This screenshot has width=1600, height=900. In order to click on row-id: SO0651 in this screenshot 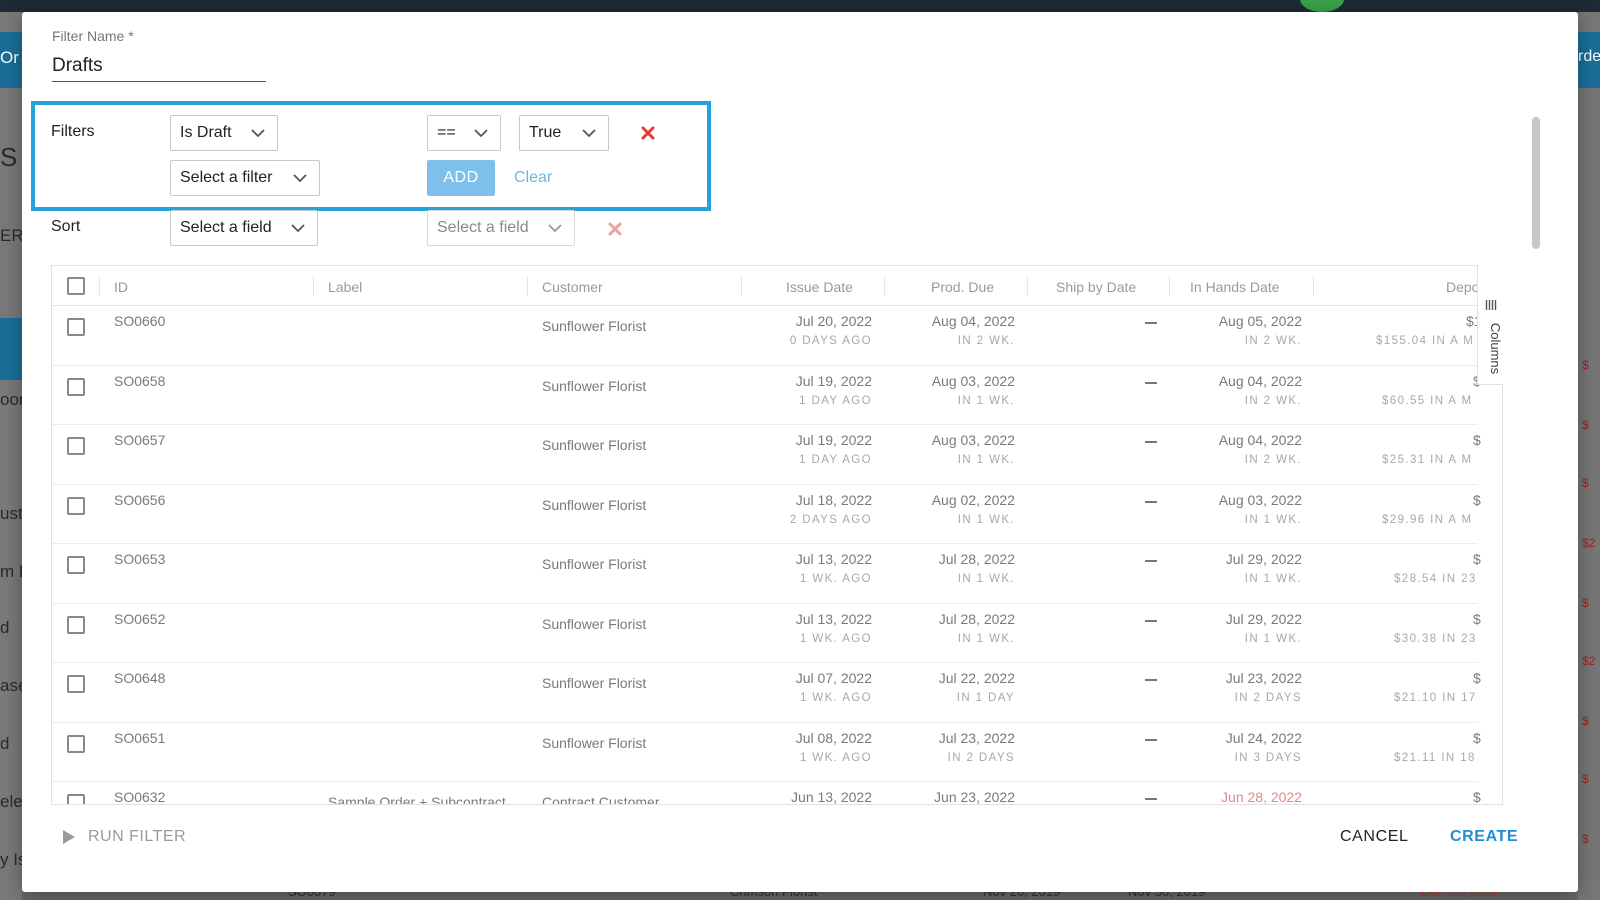, I will do `click(139, 738)`.